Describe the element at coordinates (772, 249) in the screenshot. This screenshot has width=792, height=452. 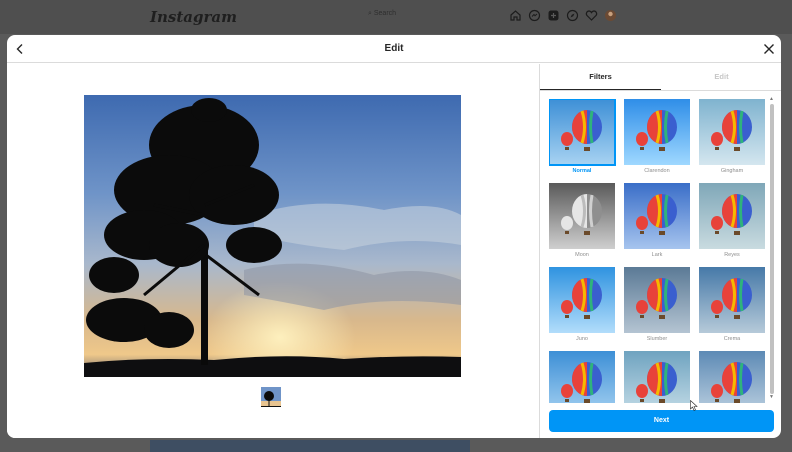
I see `scrollbar-thumb` at that location.